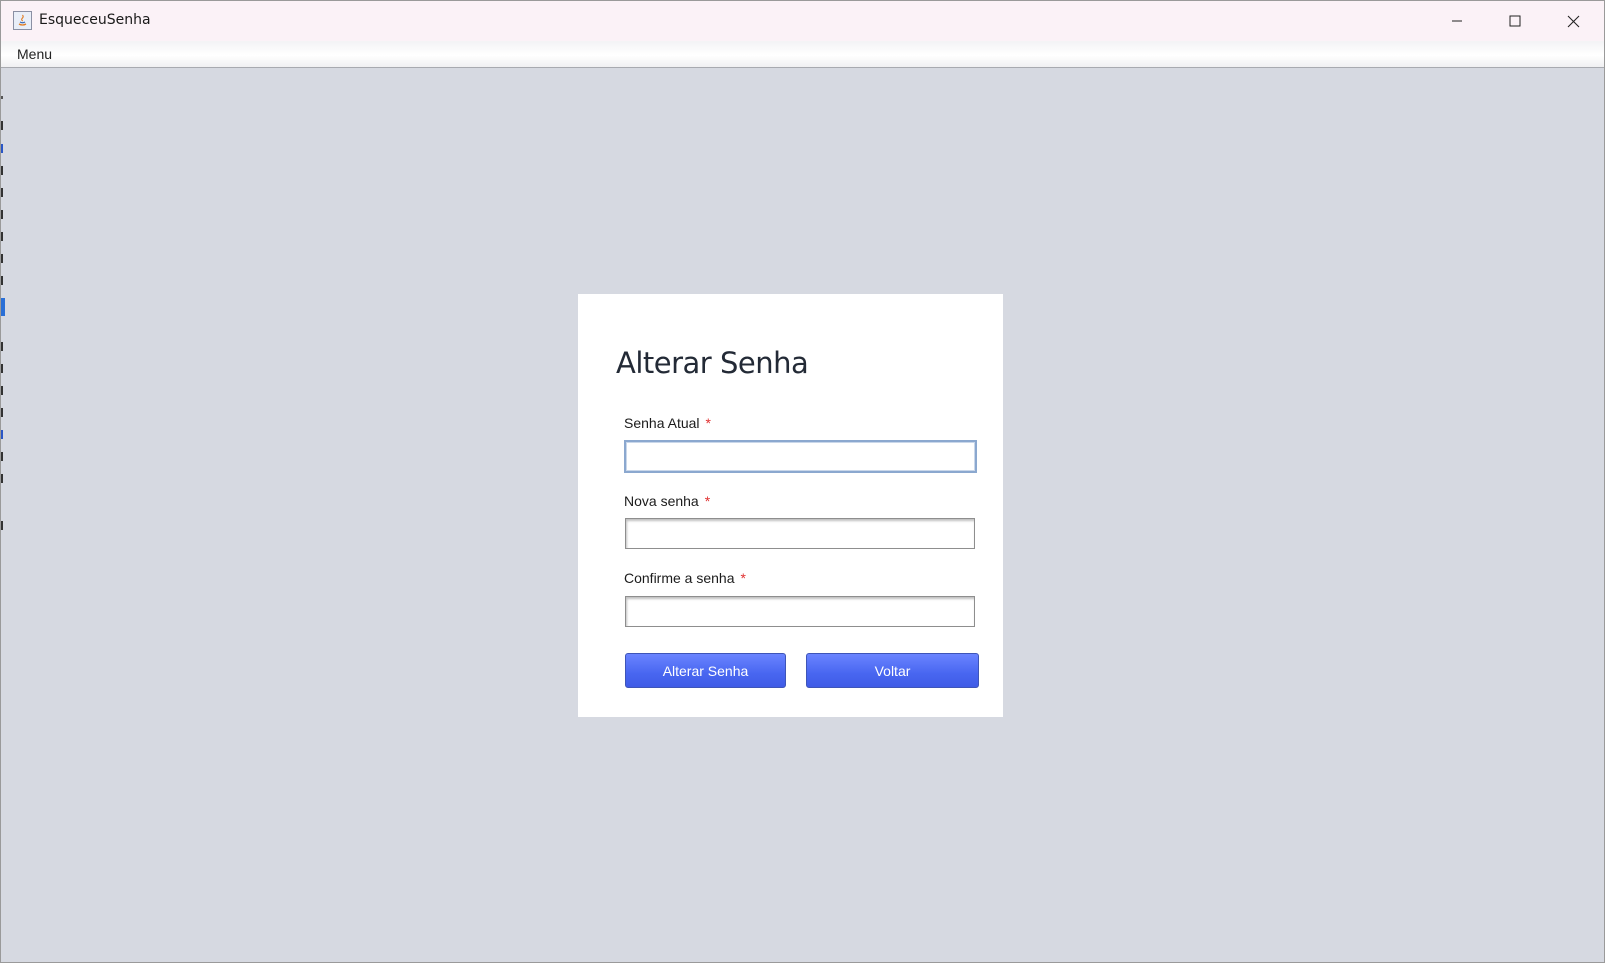 The width and height of the screenshot is (1605, 963). I want to click on new-password-label-text: Nova senha, so click(661, 501).